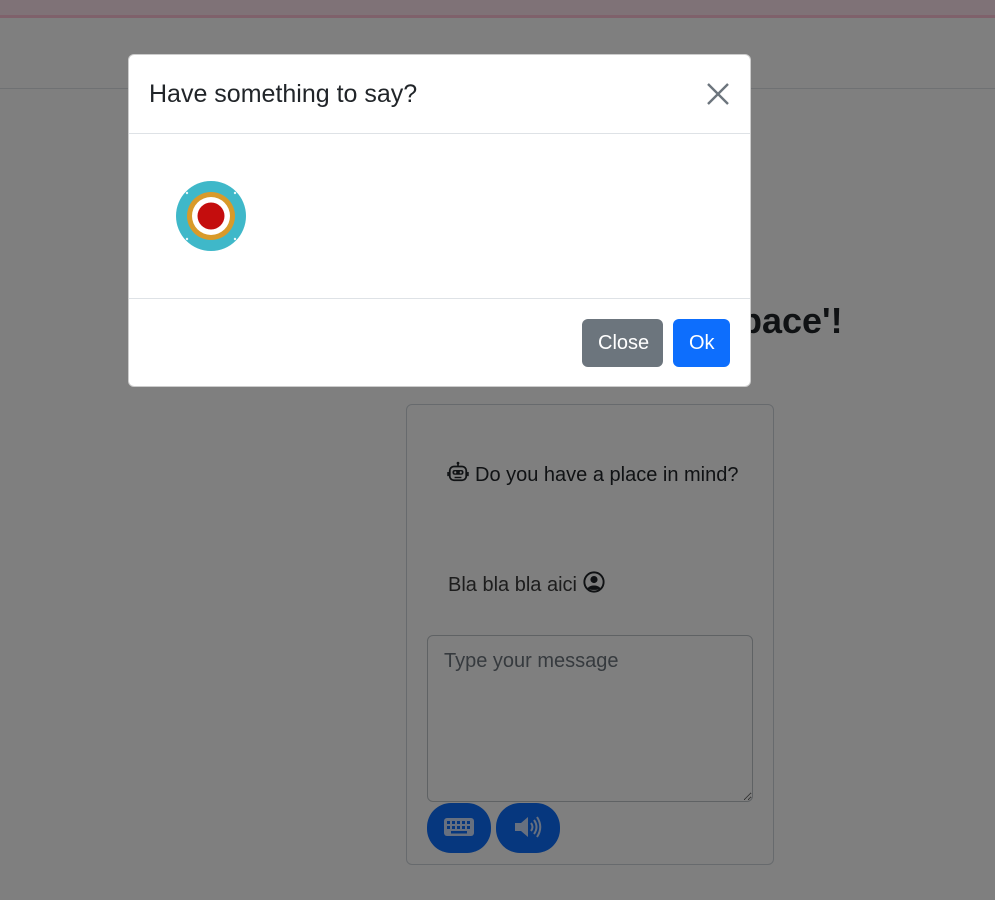 The width and height of the screenshot is (995, 900). What do you see at coordinates (439, 94) in the screenshot?
I see `modal-header: Have something to say?` at bounding box center [439, 94].